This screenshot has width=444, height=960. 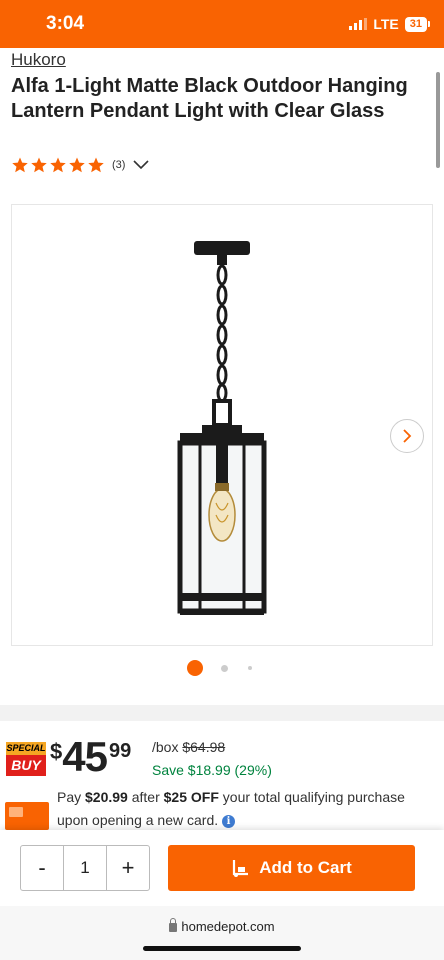 I want to click on special-buy-badge: SPECIAL BUY, so click(x=26, y=759).